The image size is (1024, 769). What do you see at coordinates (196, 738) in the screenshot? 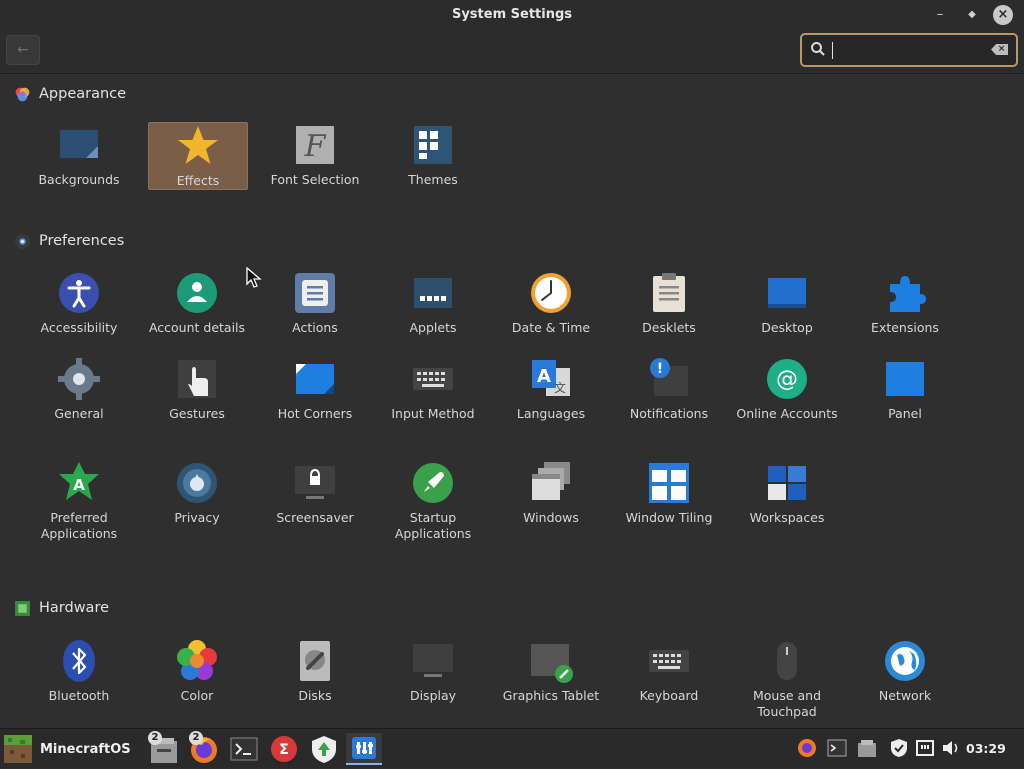
I see `firefox-window-count: 2` at bounding box center [196, 738].